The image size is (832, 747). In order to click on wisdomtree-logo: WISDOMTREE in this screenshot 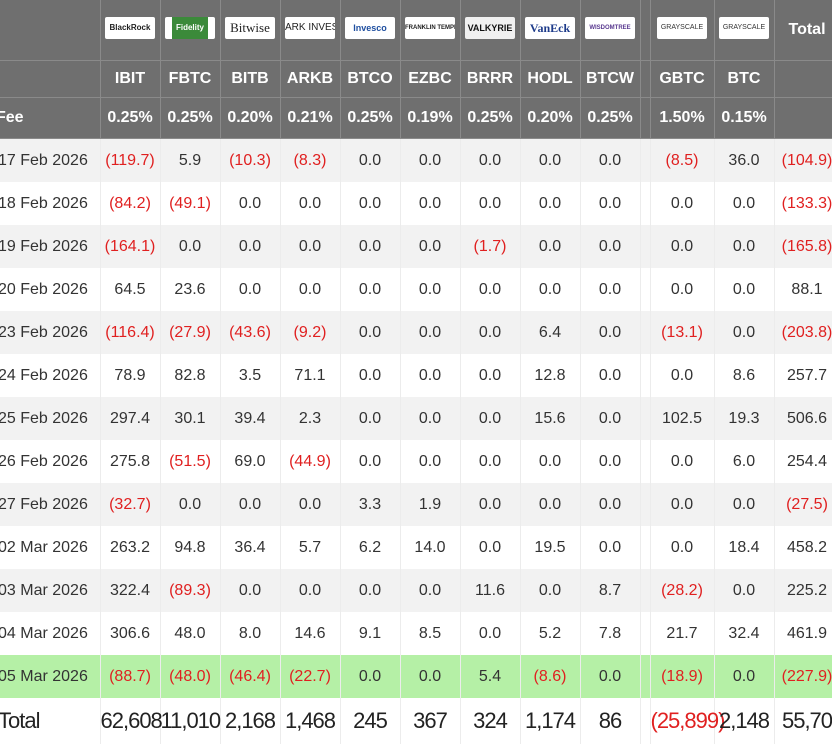, I will do `click(610, 27)`.